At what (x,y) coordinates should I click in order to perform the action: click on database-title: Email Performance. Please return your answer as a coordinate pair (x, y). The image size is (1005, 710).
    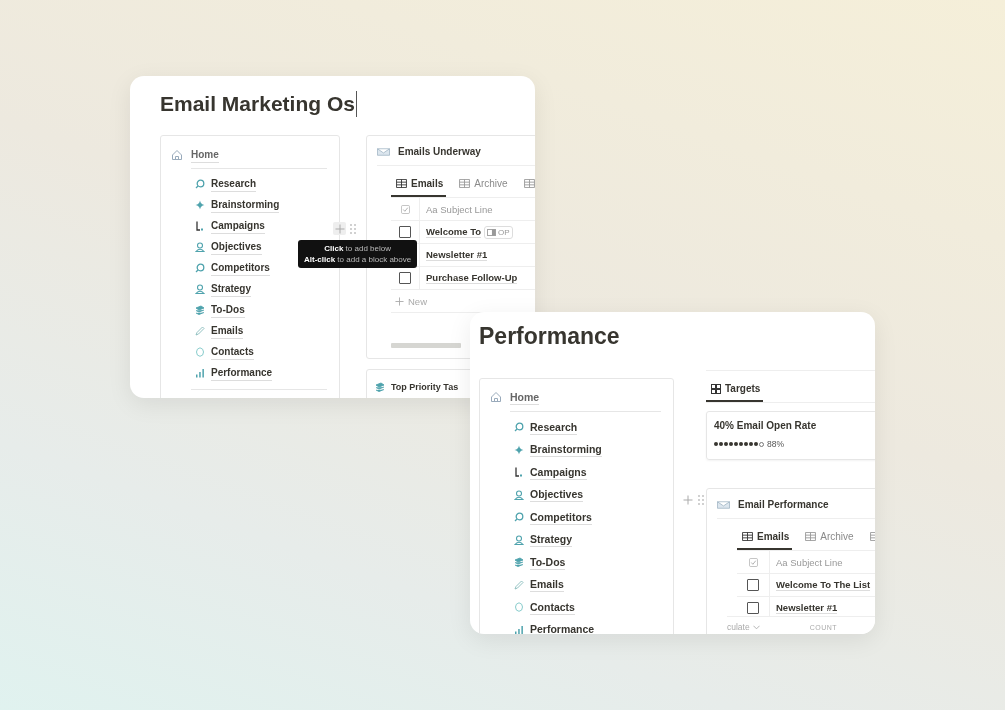
    Looking at the image, I should click on (783, 504).